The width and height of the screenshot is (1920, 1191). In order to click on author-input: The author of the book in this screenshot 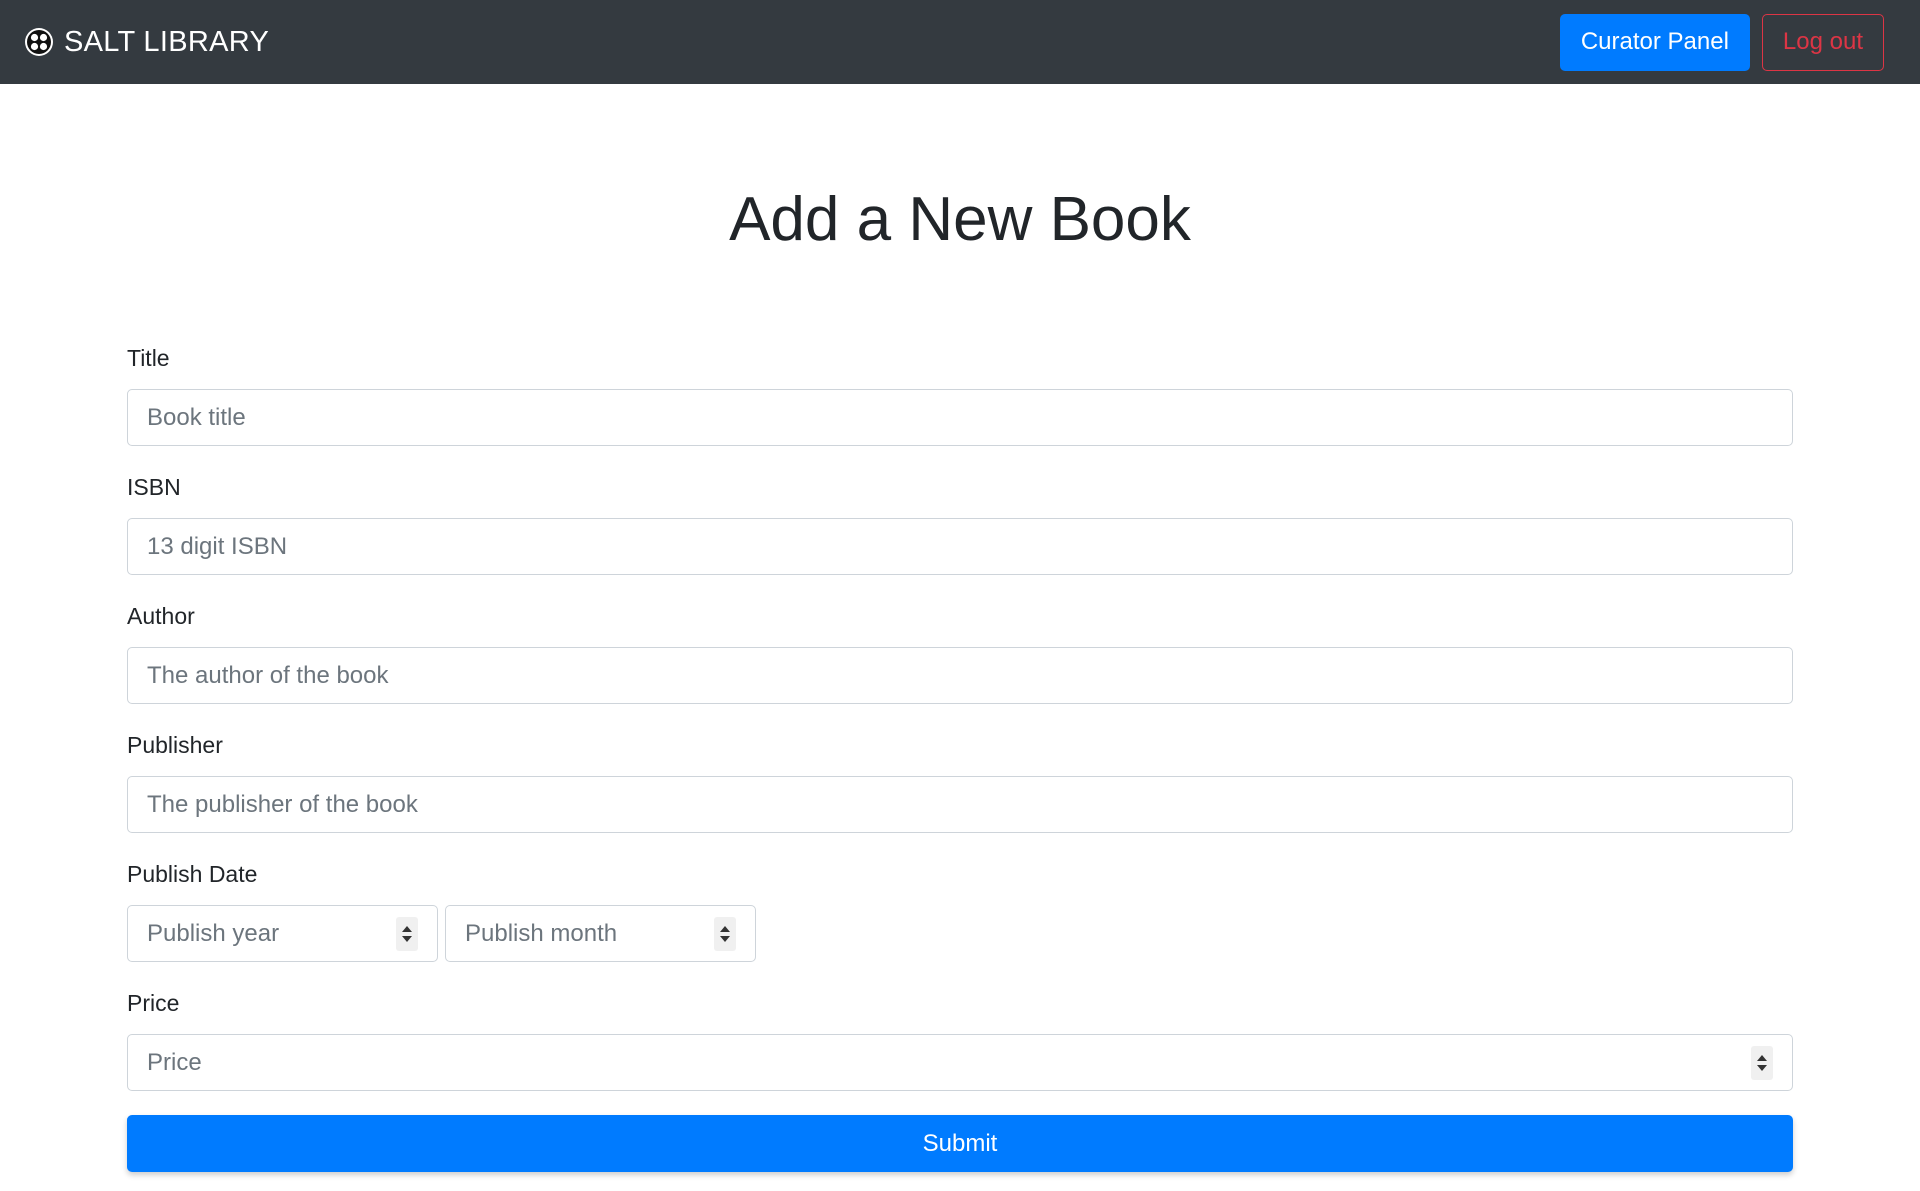, I will do `click(960, 675)`.